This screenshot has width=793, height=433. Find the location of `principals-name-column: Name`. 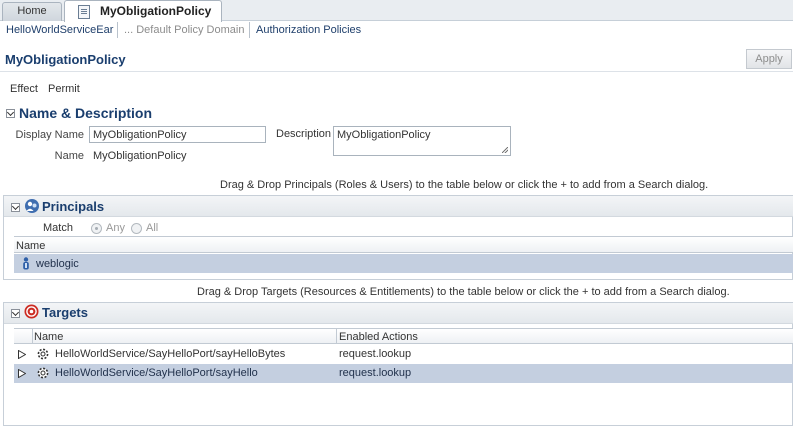

principals-name-column: Name is located at coordinates (31, 246).